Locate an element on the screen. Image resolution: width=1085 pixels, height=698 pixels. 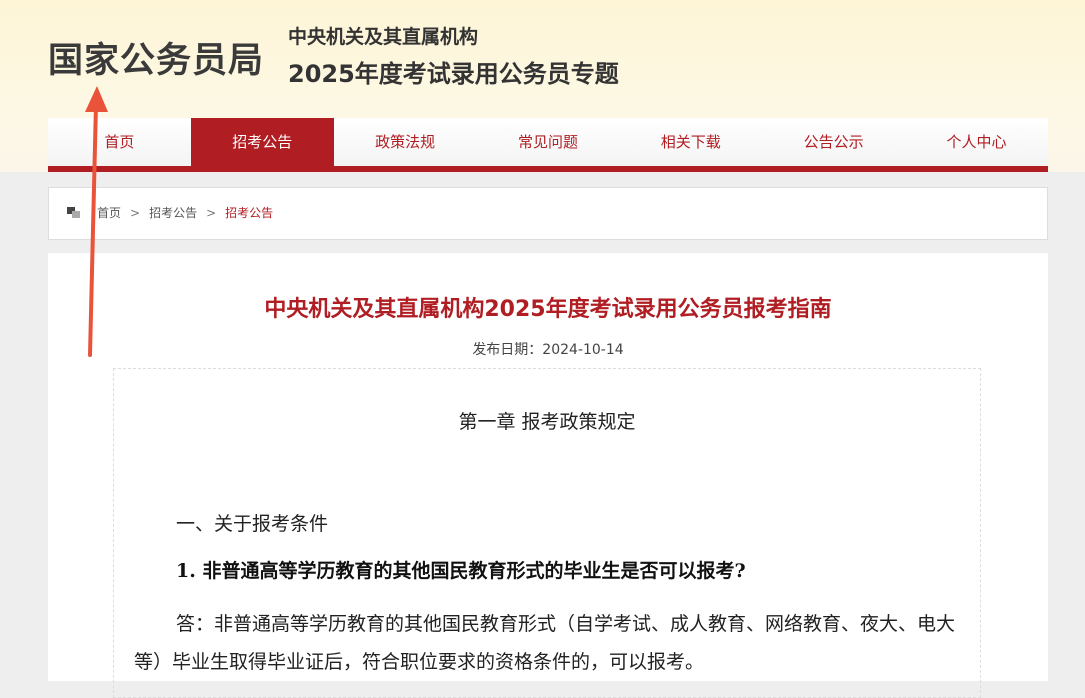
nav-item-recruitment-notice: 招考公告 is located at coordinates (262, 142).